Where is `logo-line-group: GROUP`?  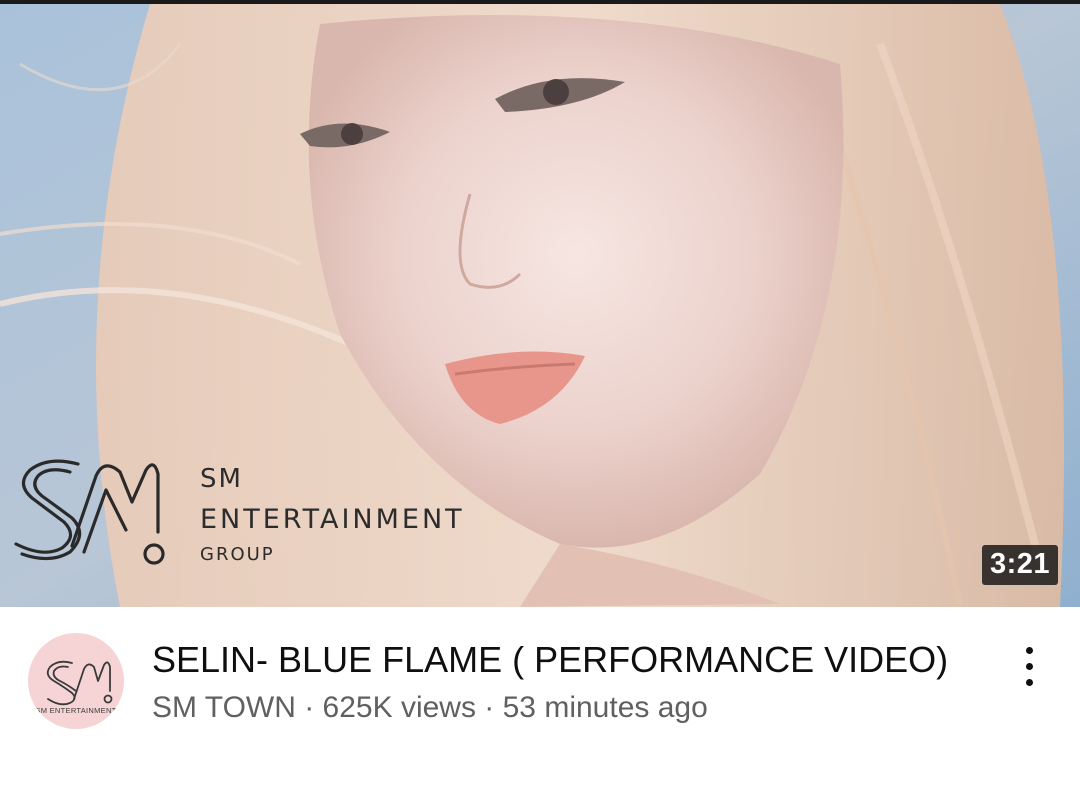
logo-line-group: GROUP is located at coordinates (237, 554).